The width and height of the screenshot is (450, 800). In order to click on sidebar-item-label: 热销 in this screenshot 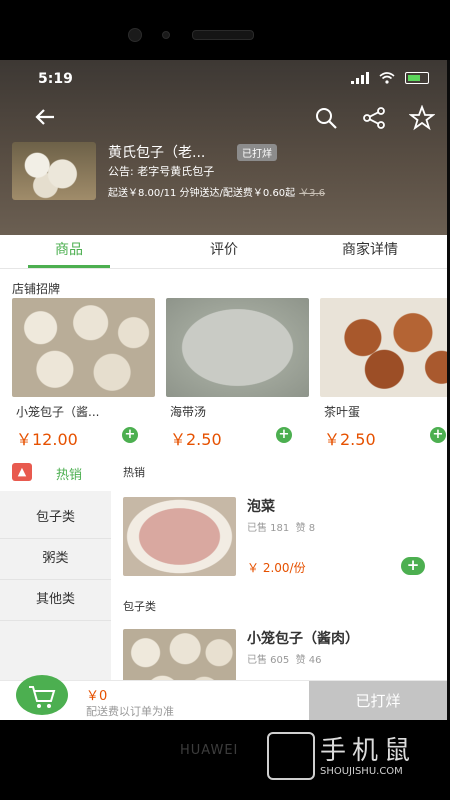, I will do `click(69, 475)`.